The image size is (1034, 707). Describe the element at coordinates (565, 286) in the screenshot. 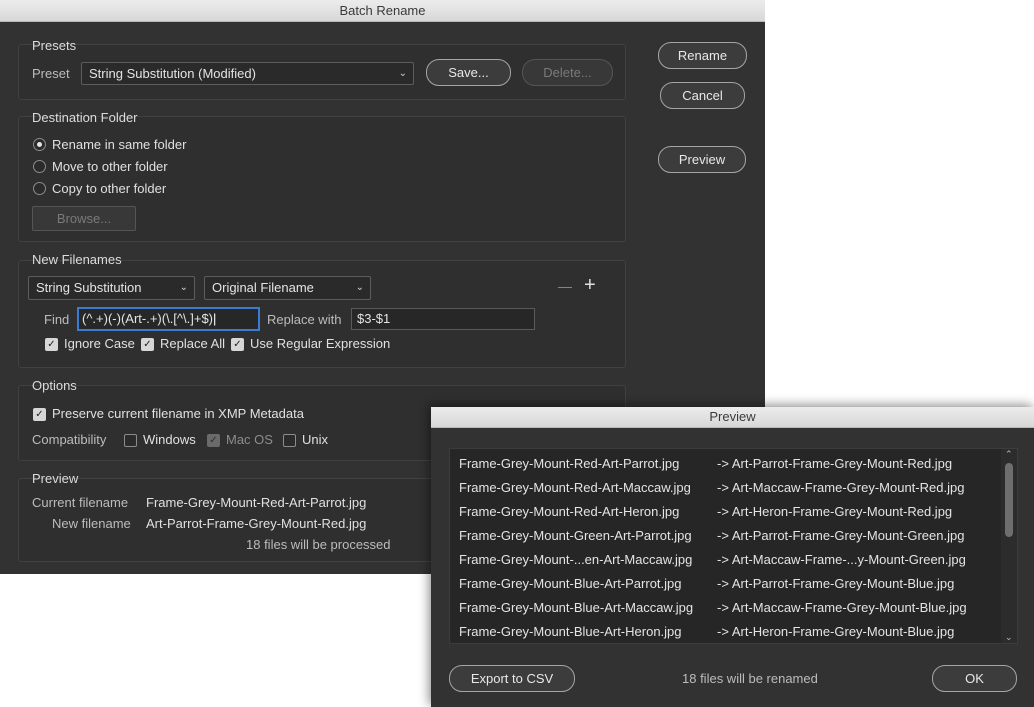

I see `remove-rule-button: —` at that location.